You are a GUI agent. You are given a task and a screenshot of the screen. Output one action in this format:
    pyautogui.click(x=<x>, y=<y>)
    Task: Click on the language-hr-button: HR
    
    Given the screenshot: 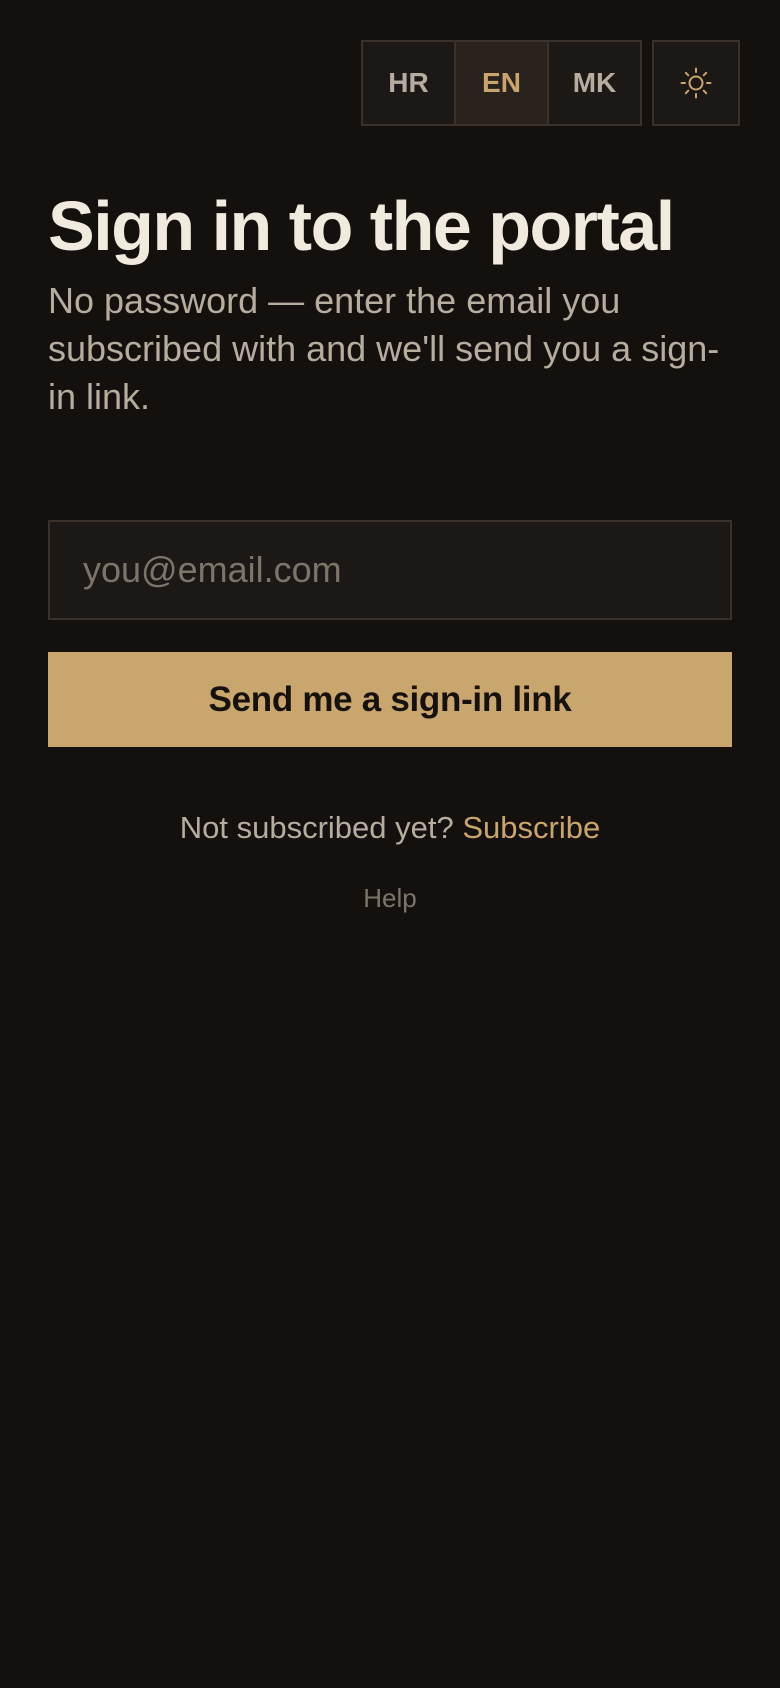 What is the action you would take?
    pyautogui.click(x=409, y=83)
    